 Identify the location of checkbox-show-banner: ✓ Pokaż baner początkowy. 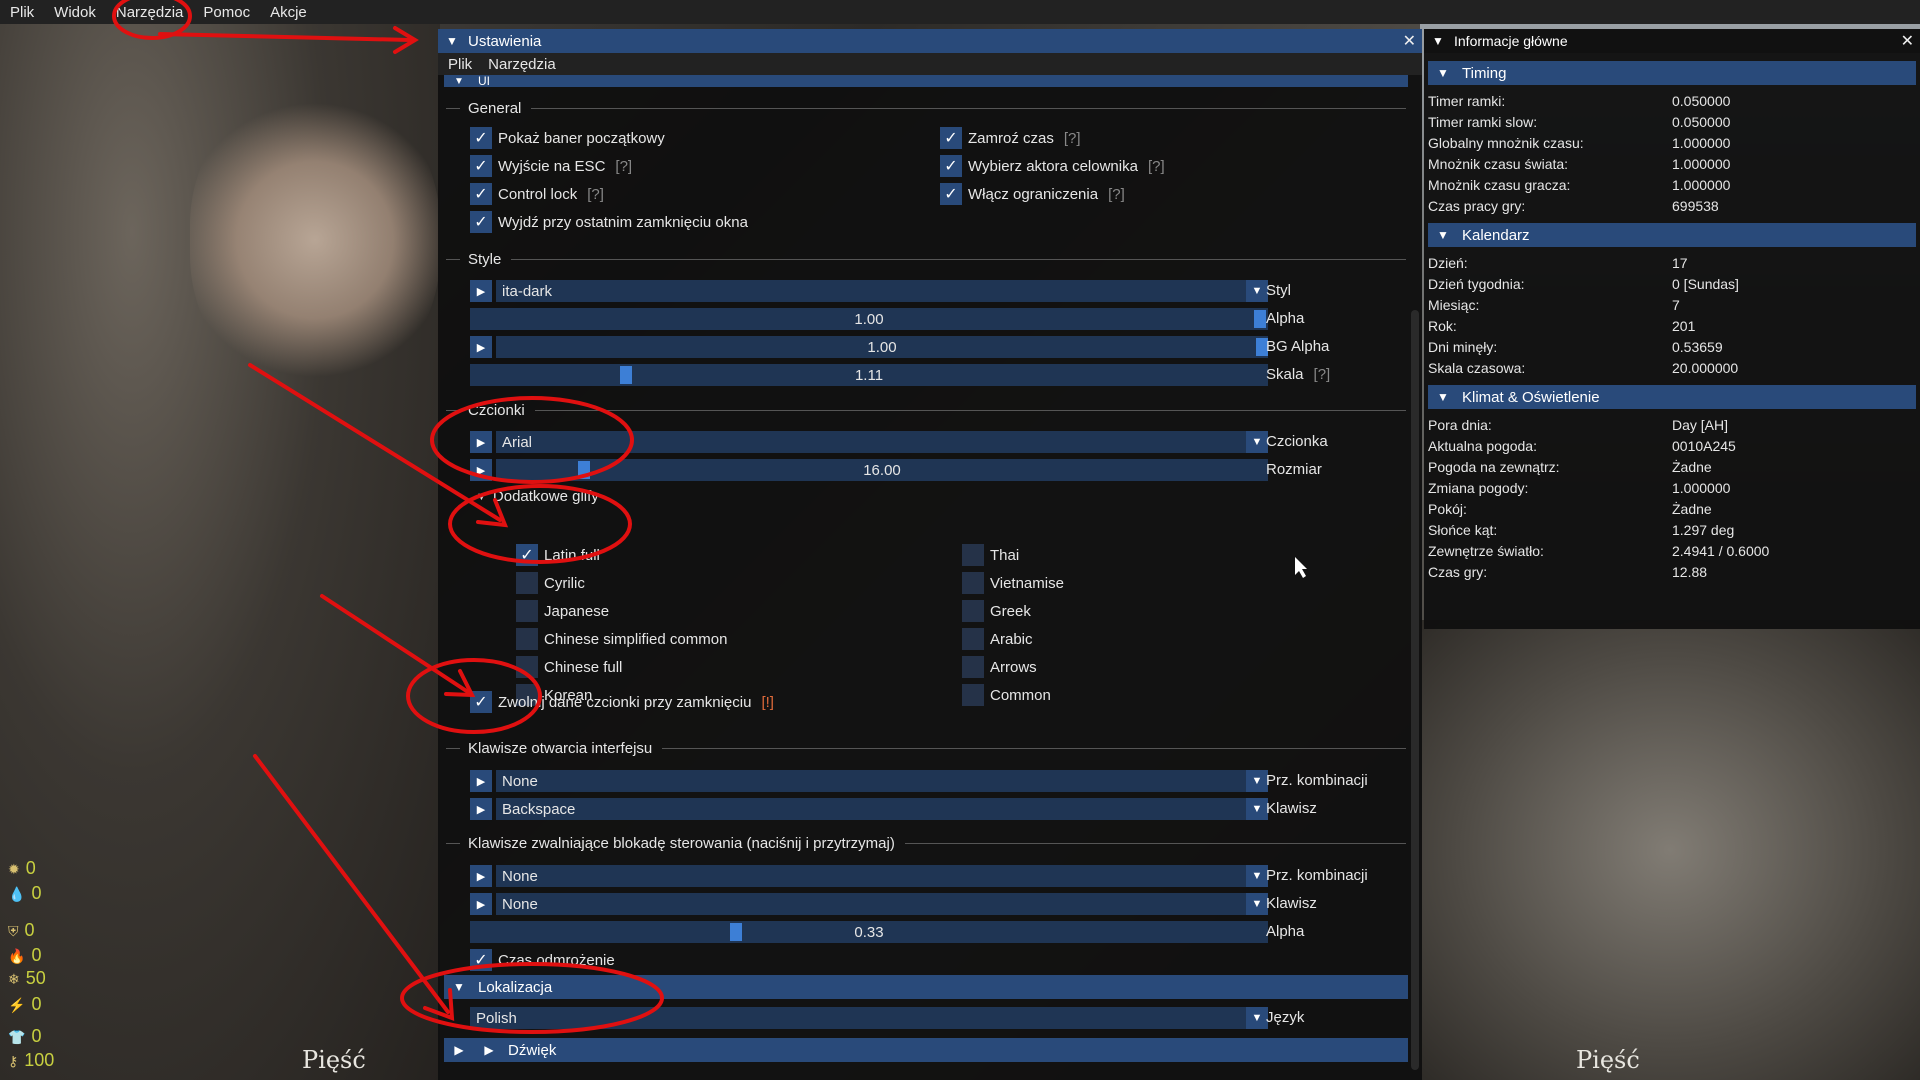
(567, 138).